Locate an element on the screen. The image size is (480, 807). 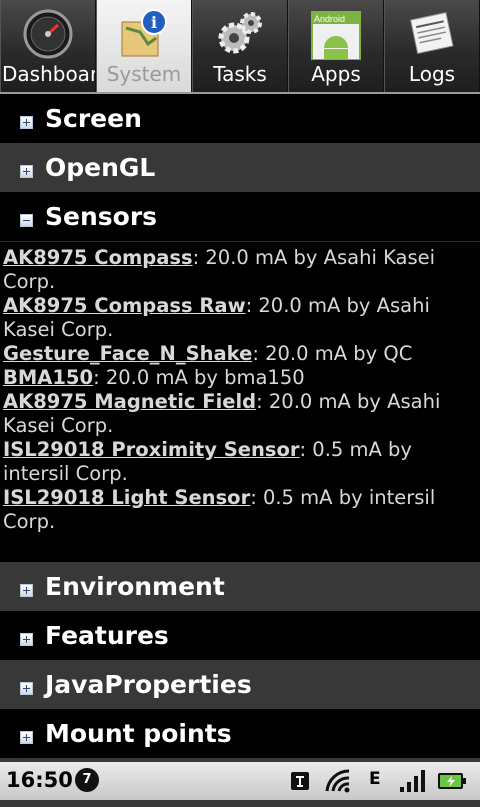
tab-system-label: System is located at coordinates (144, 74).